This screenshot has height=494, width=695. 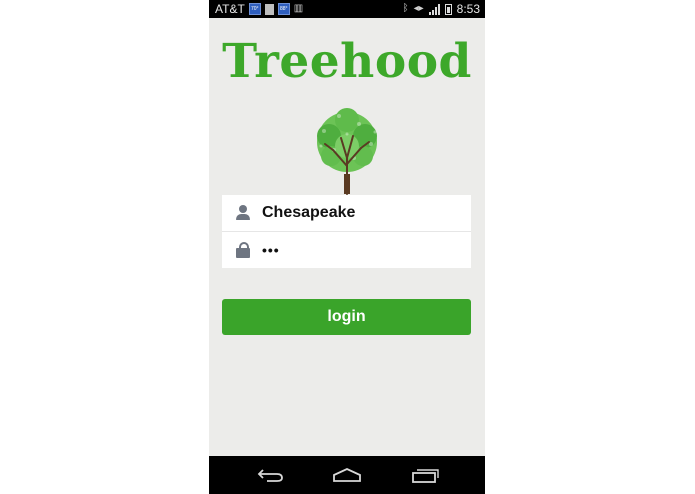 I want to click on bluetooth-icon: ᛒ, so click(x=405, y=8).